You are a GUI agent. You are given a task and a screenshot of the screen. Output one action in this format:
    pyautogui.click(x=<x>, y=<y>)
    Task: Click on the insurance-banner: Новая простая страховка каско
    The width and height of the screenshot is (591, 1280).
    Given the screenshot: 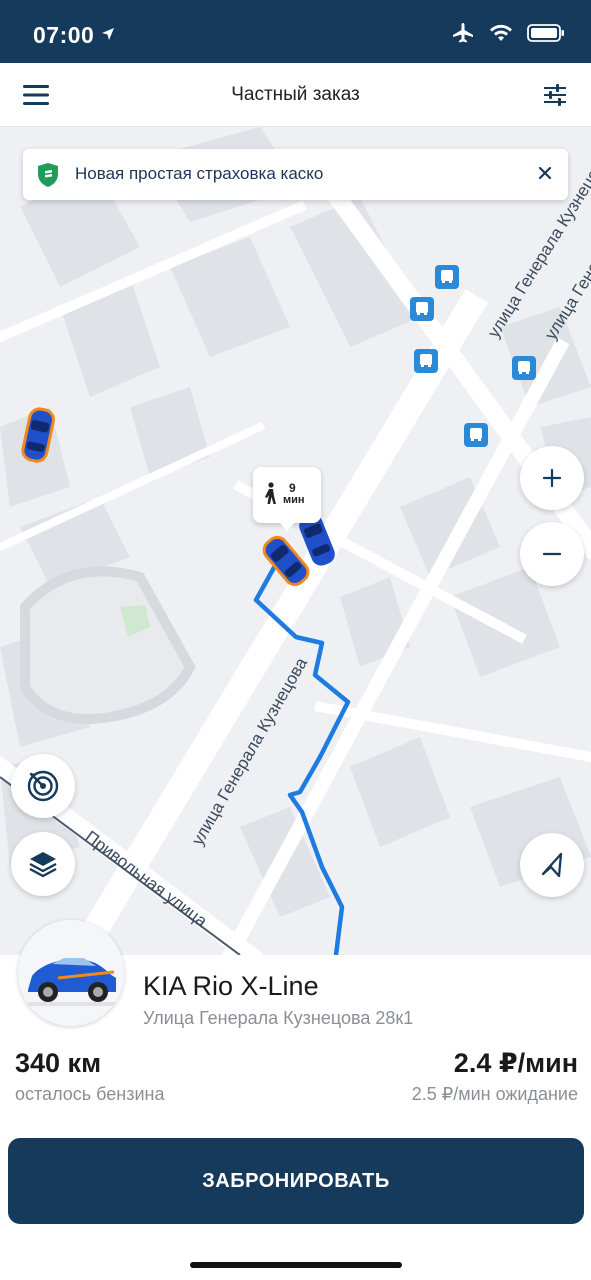 What is the action you would take?
    pyautogui.click(x=295, y=174)
    